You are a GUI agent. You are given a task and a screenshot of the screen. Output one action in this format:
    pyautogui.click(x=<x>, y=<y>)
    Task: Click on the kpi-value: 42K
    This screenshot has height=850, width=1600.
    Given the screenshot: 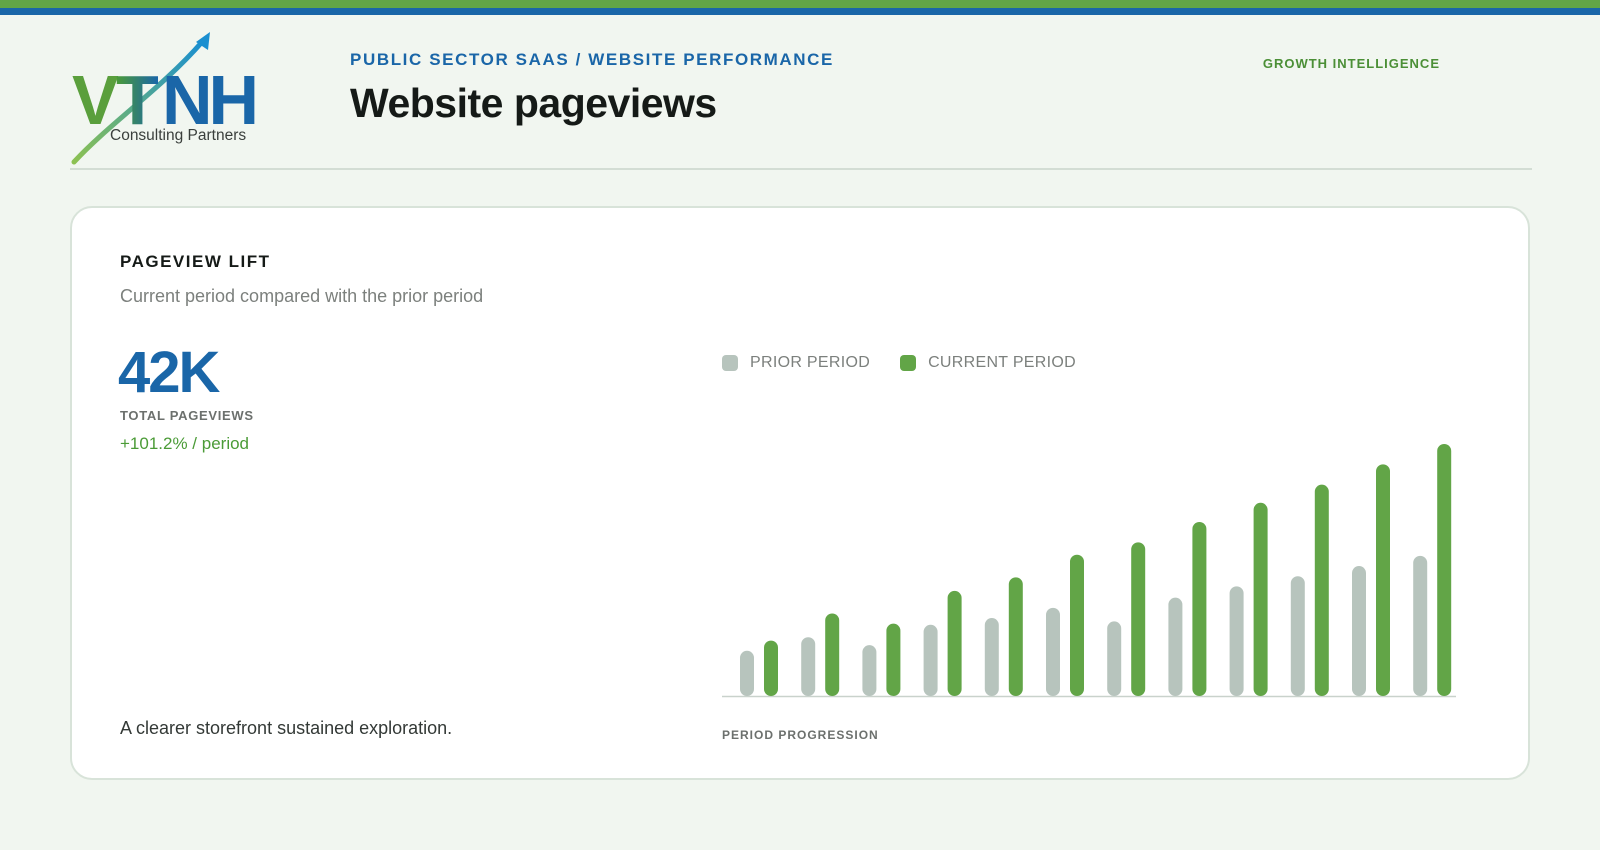 What is the action you would take?
    pyautogui.click(x=169, y=372)
    